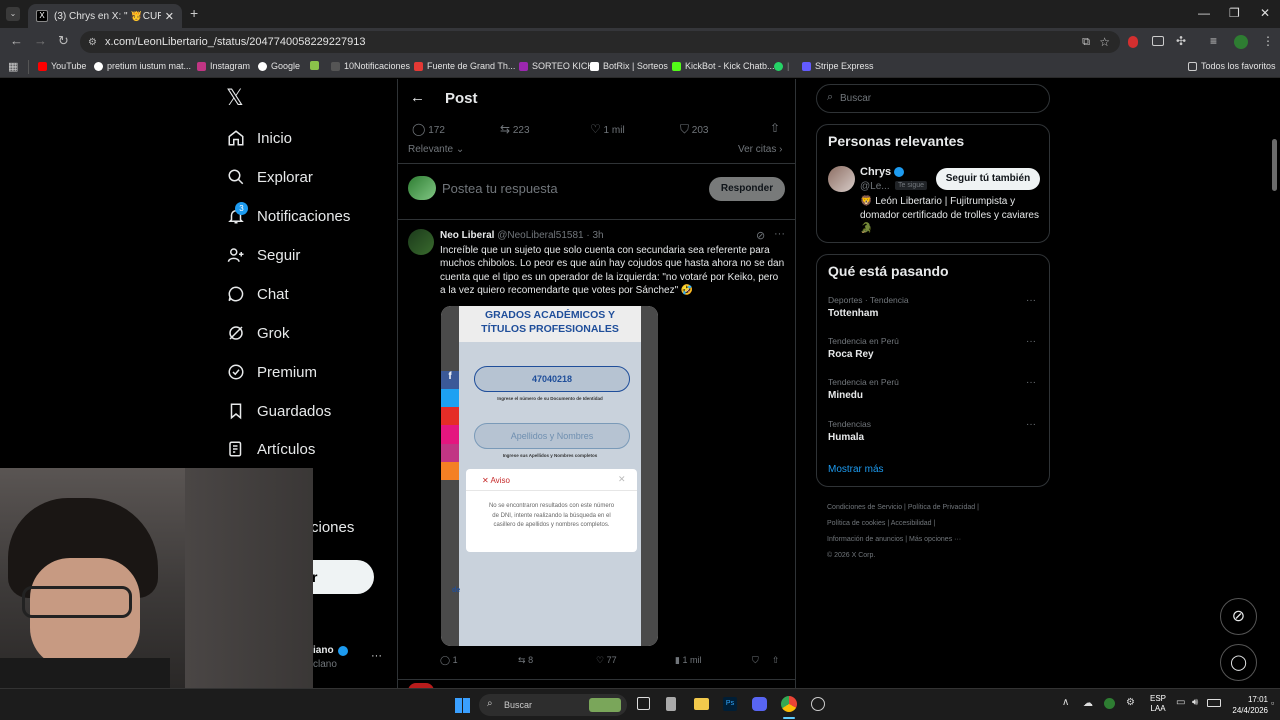  Describe the element at coordinates (258, 333) in the screenshot. I see `nav-grok: Grok` at that location.